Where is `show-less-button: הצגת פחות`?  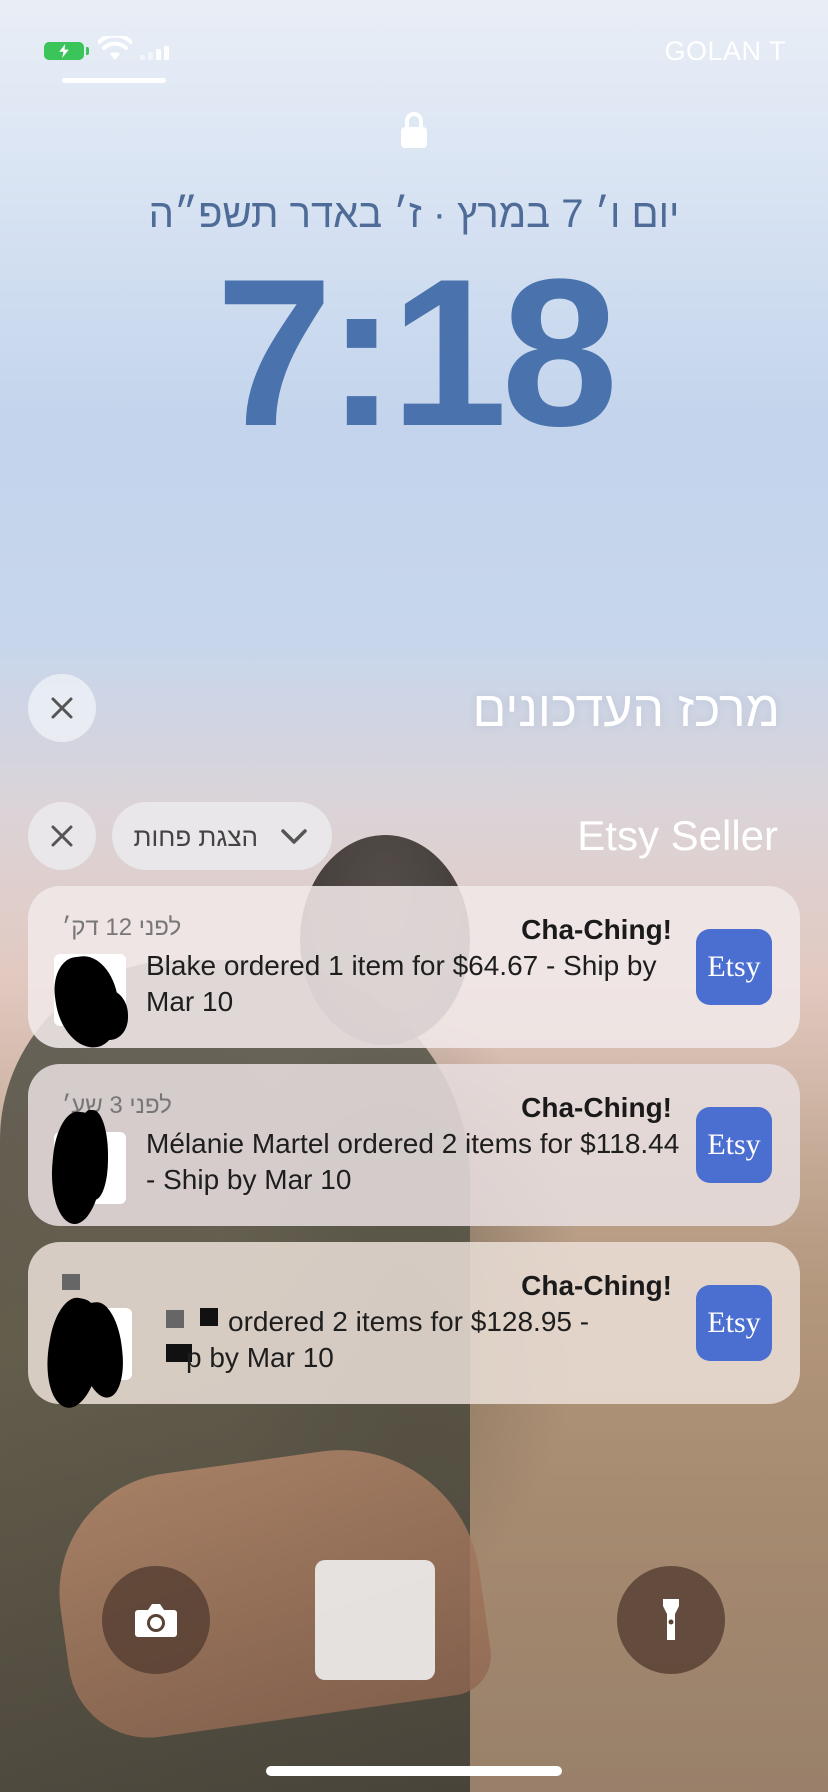
show-less-button: הצגת פחות is located at coordinates (222, 836).